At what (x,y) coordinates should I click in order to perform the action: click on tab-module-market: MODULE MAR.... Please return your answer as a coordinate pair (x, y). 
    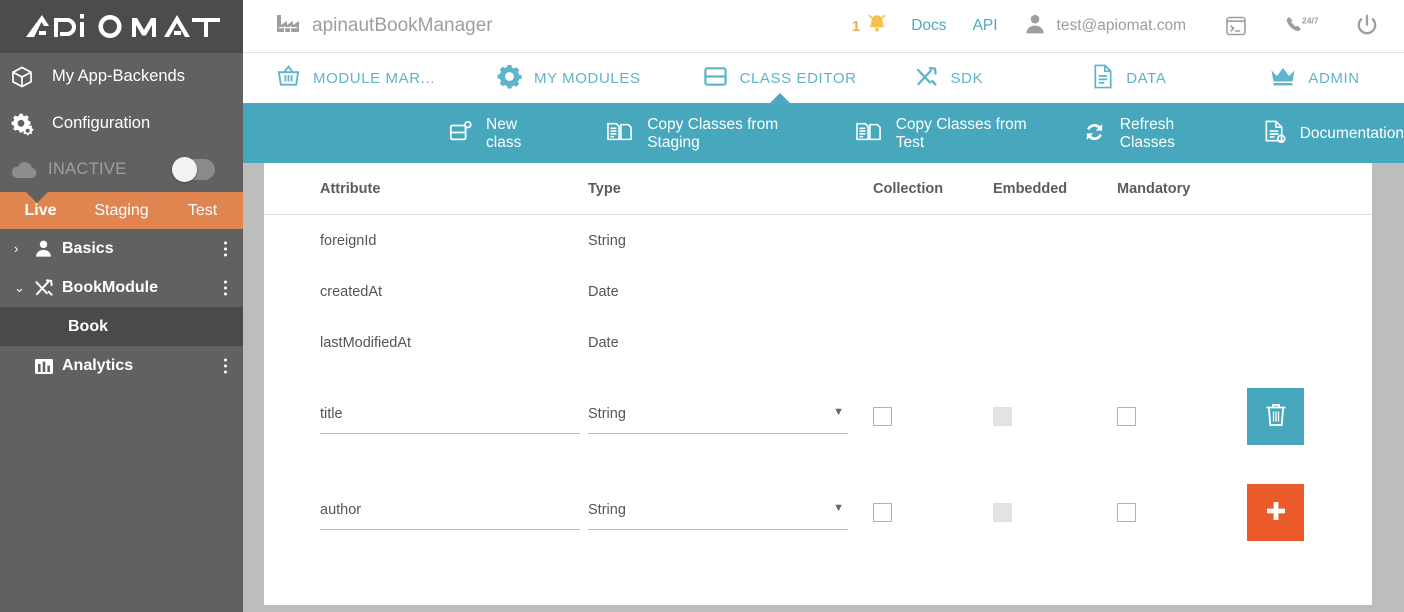
    Looking at the image, I should click on (355, 78).